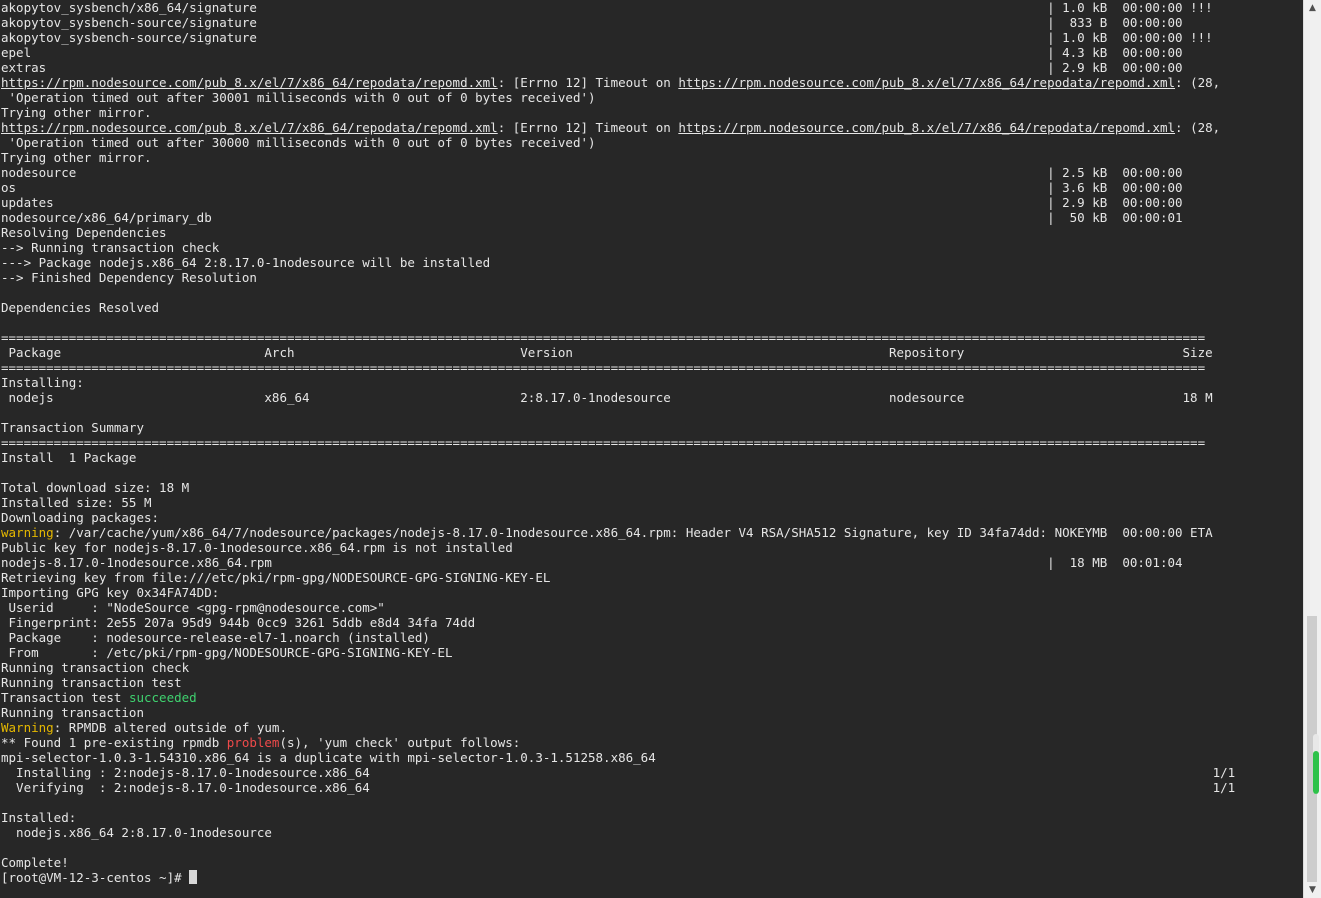 This screenshot has height=898, width=1321. Describe the element at coordinates (76, 502) in the screenshot. I see `terminal-text: Installed size: 55 M` at that location.